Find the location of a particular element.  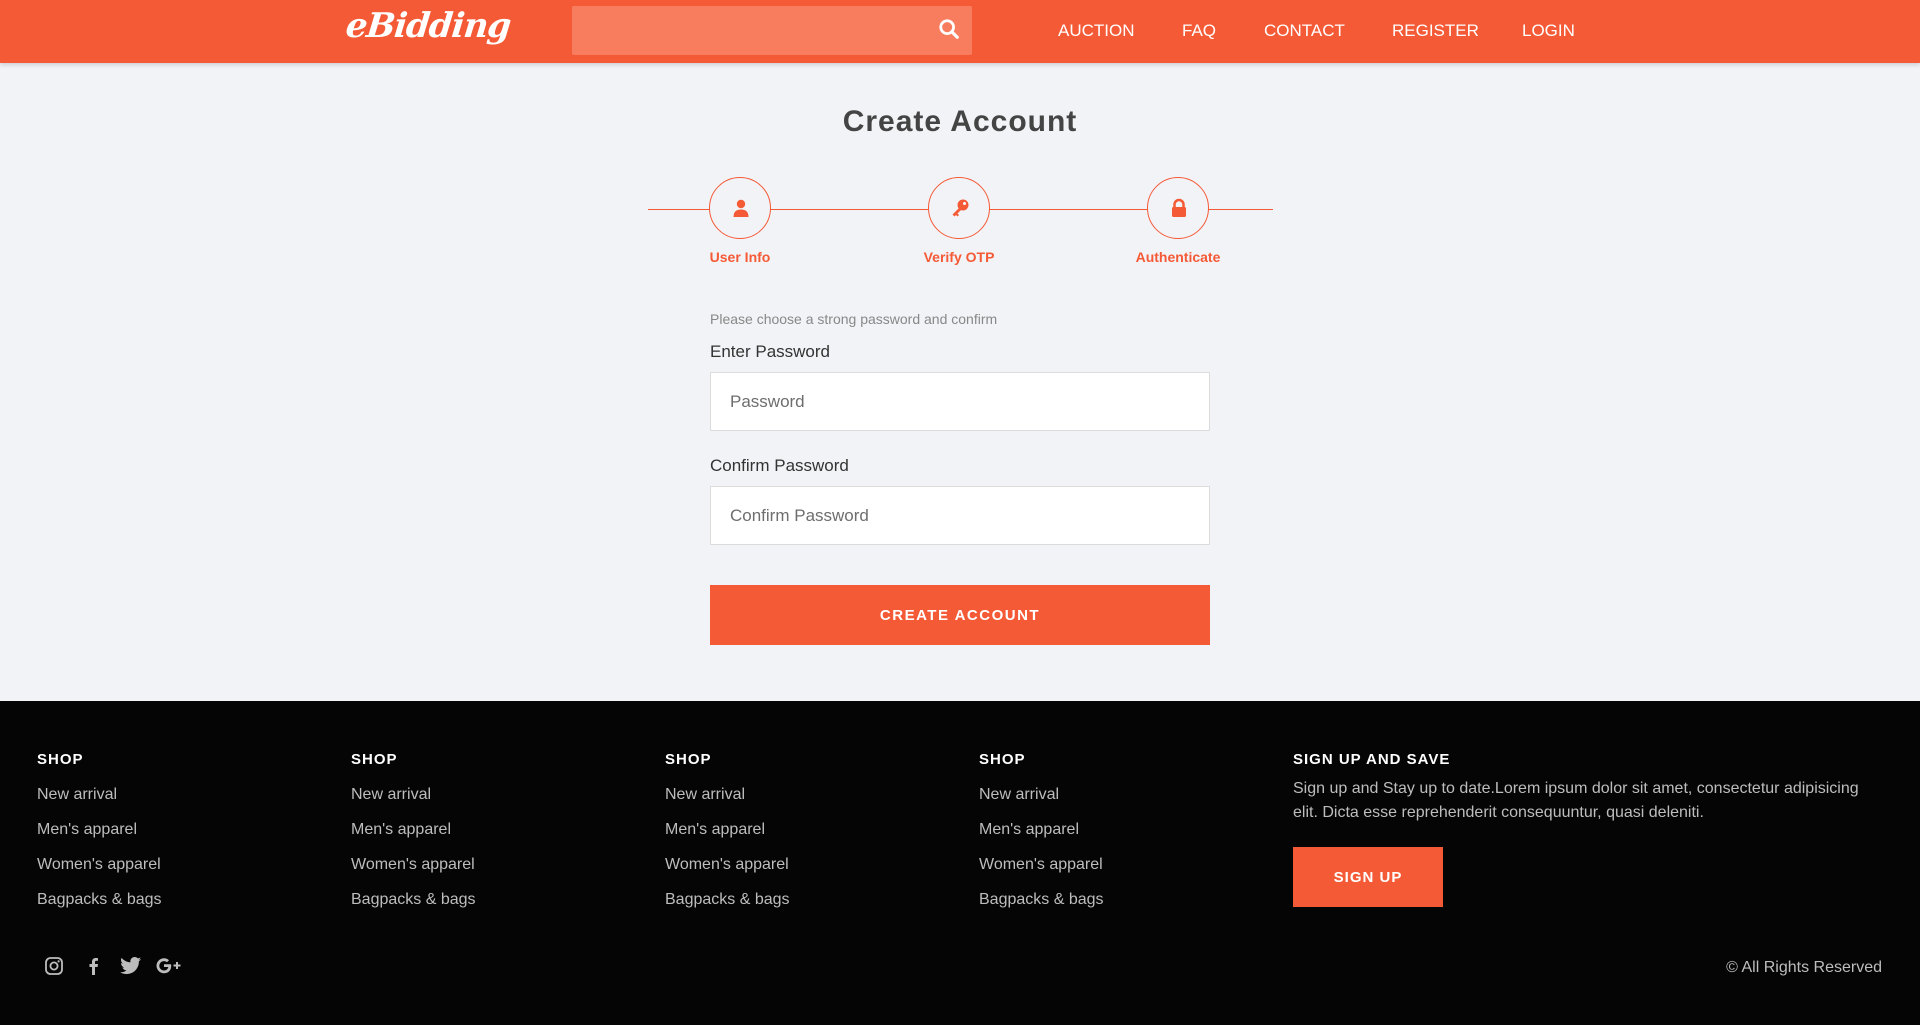

step-label-authenticate: Authenticate is located at coordinates (1178, 257).